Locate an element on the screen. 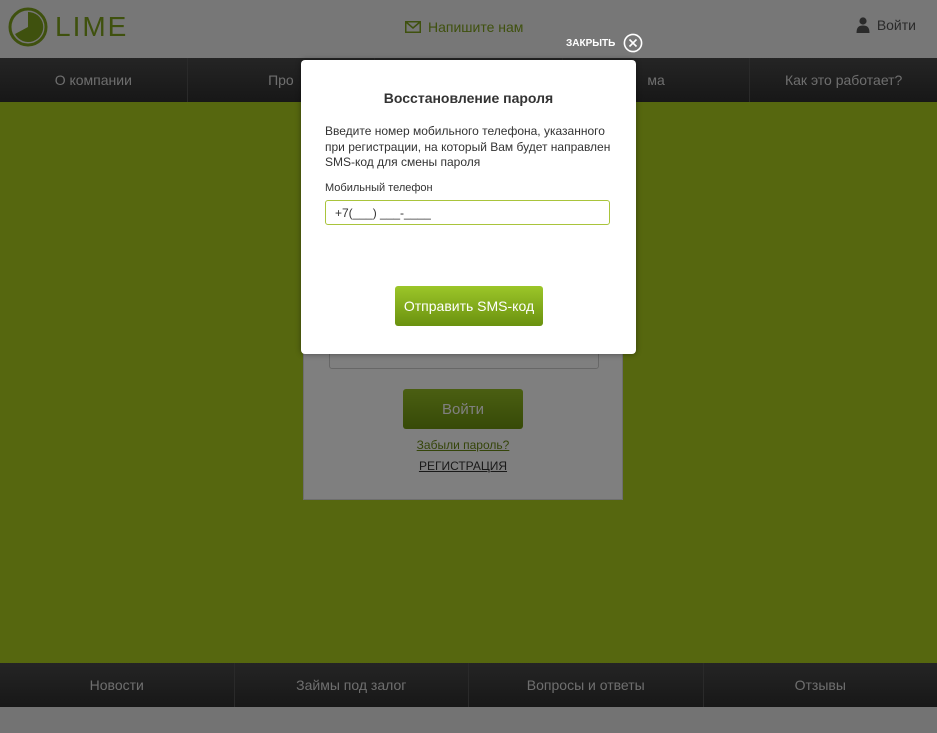 The width and height of the screenshot is (937, 733). phone-input: +7(___) ___-____ is located at coordinates (467, 212).